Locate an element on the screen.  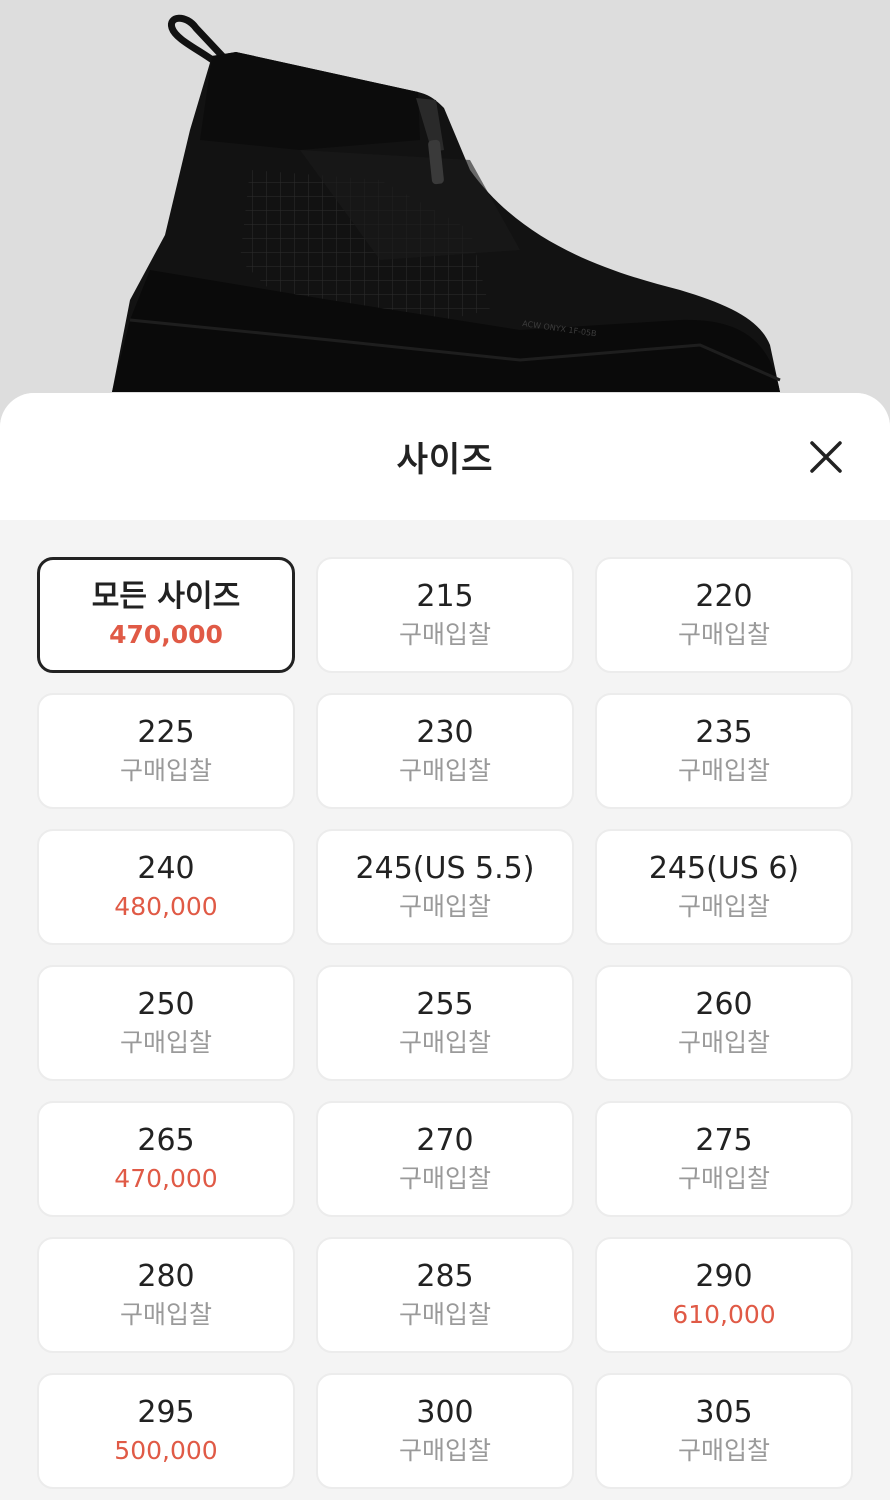
size-label: 240 is located at coordinates (166, 868).